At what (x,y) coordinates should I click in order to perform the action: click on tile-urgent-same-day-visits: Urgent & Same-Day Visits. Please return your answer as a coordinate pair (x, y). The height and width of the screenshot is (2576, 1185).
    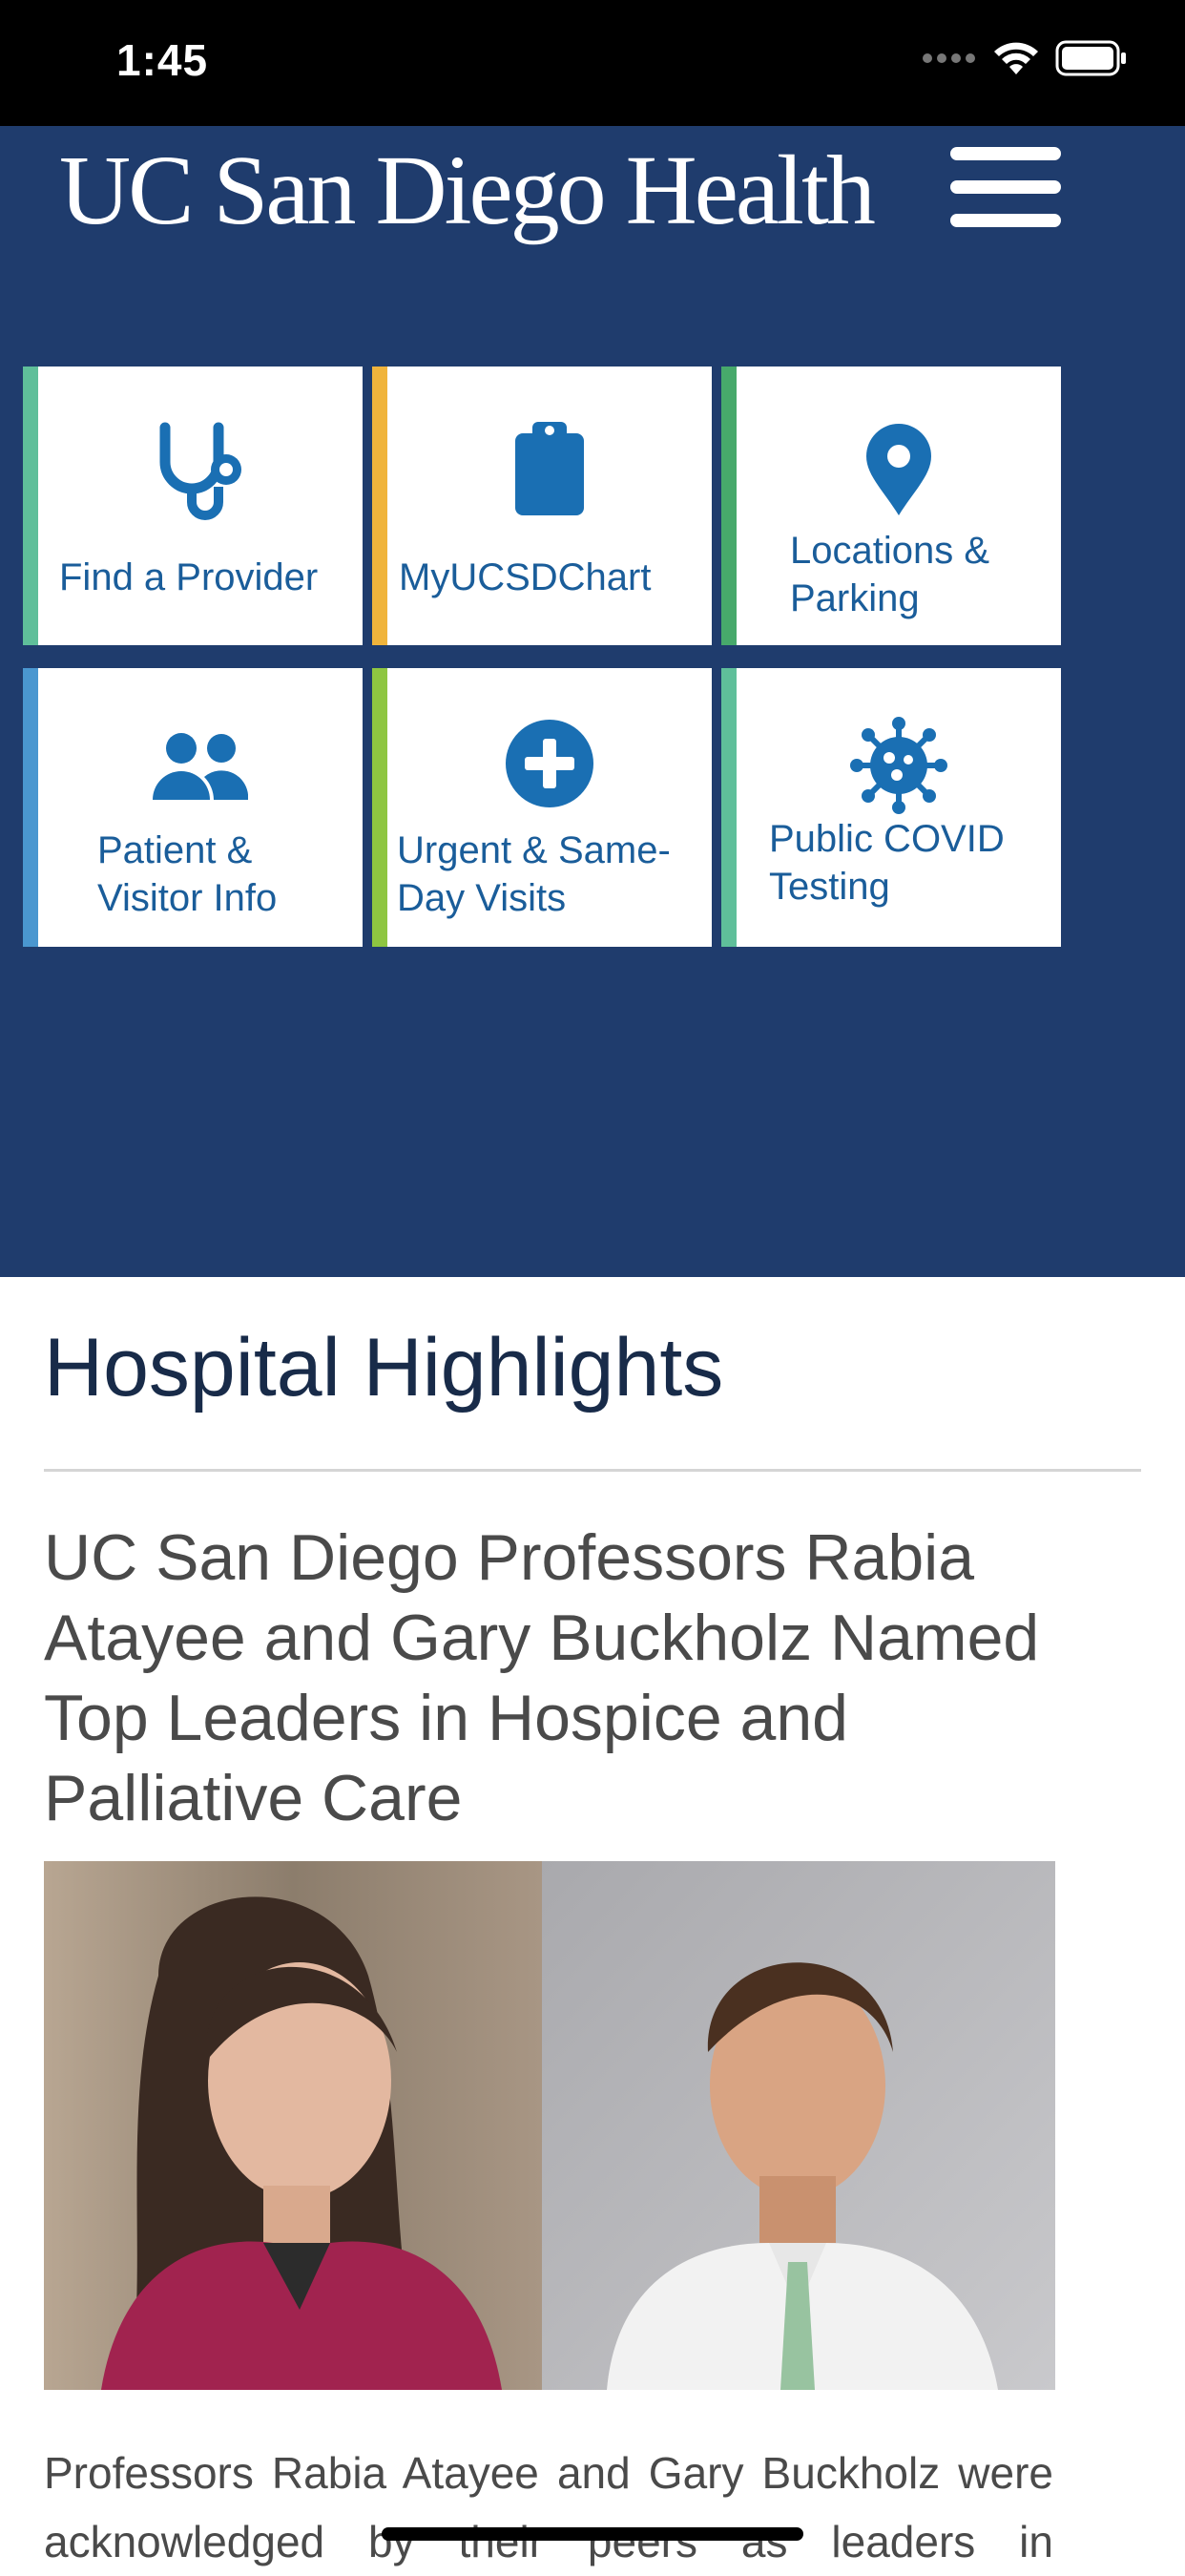
    Looking at the image, I should click on (542, 807).